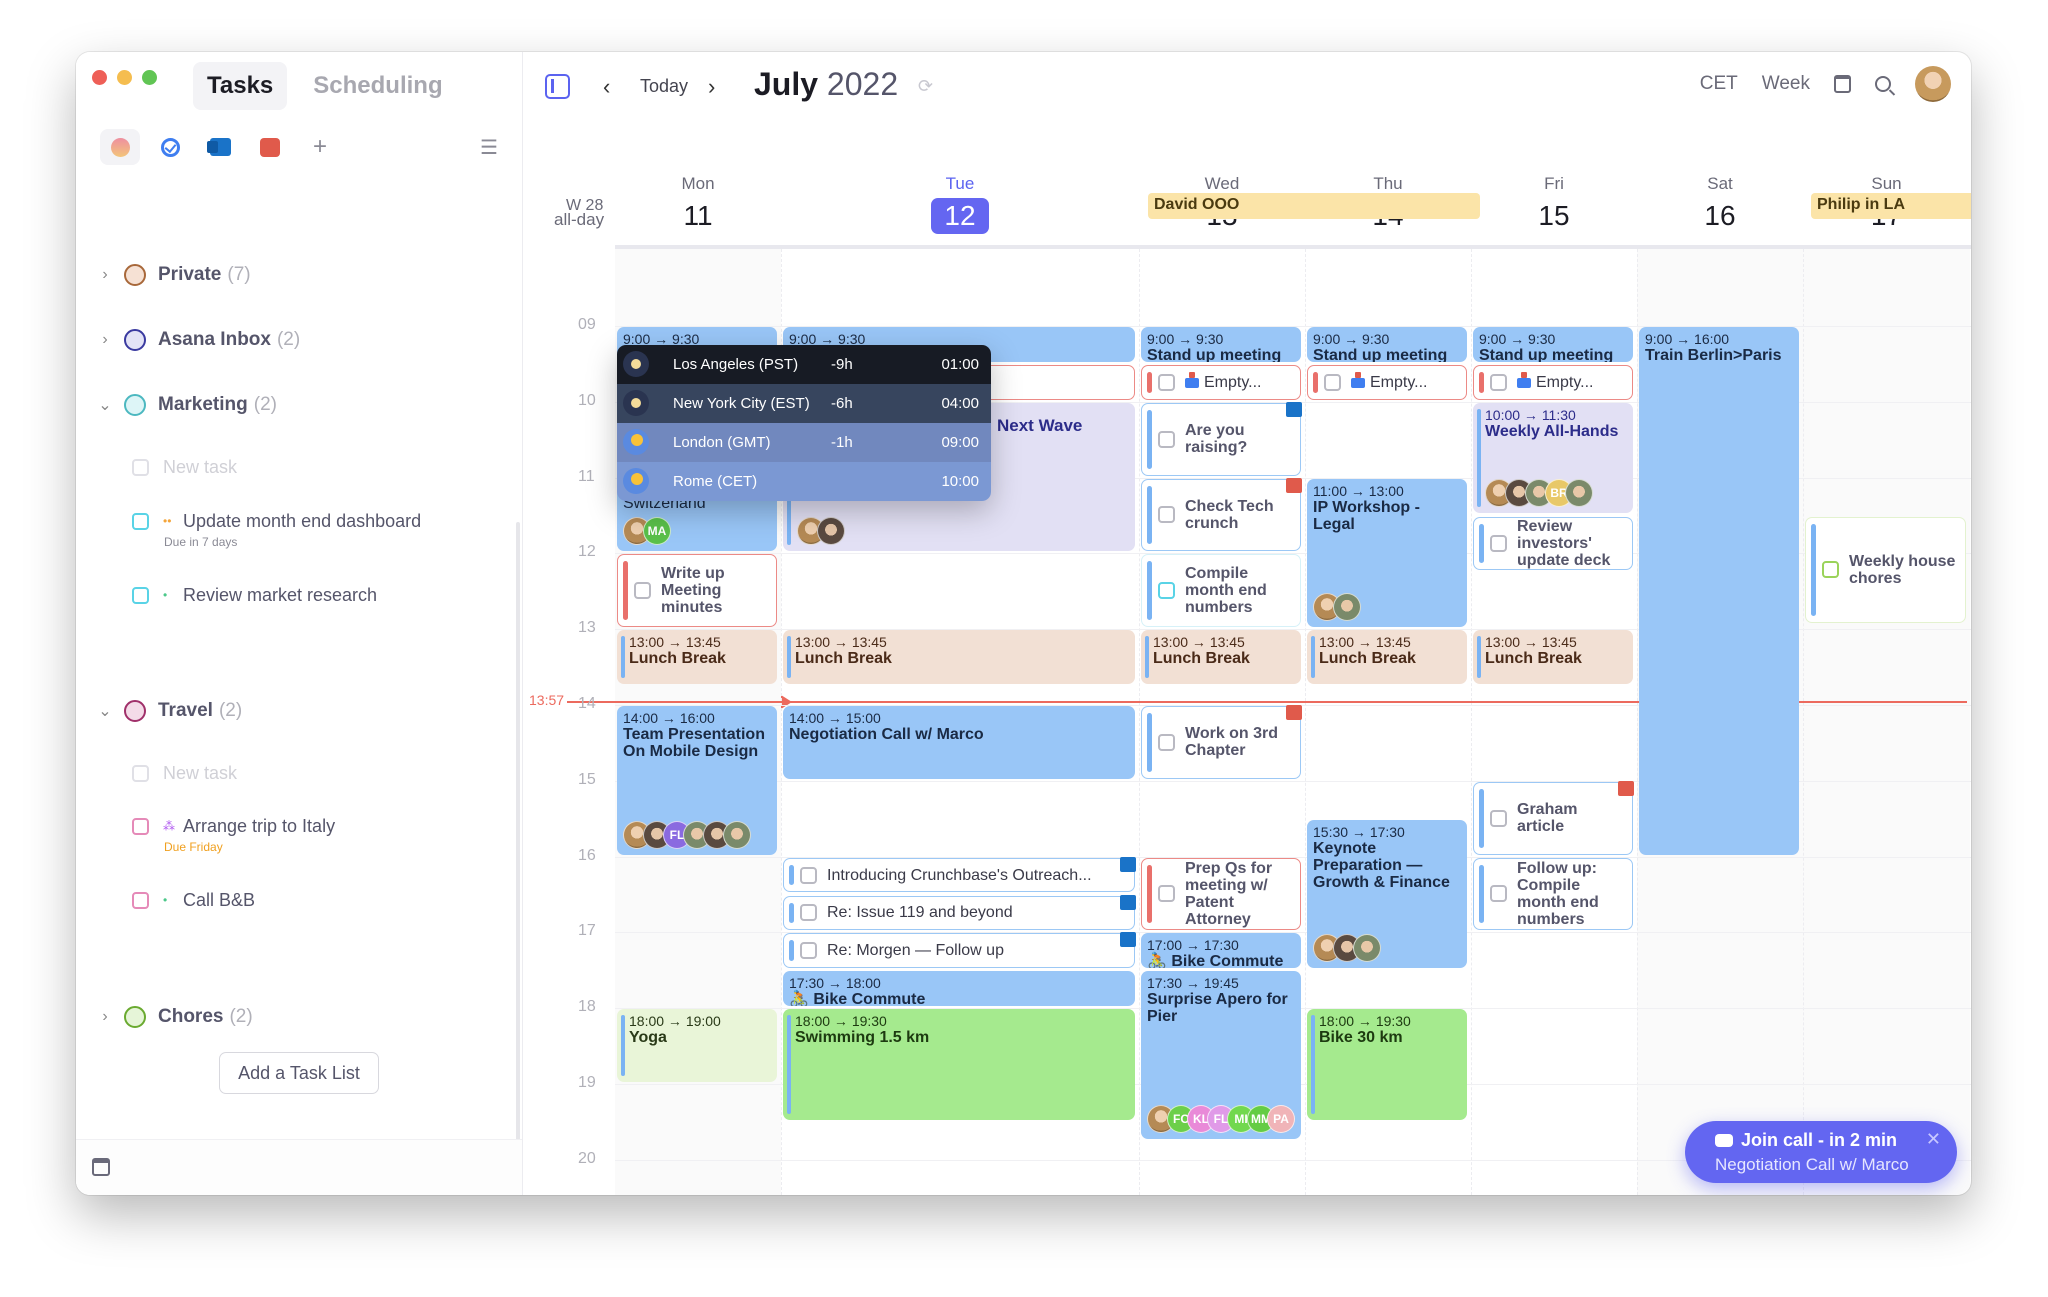  Describe the element at coordinates (186, 405) in the screenshot. I see `task-list-marketing: ⌄ Marketing (2)` at that location.